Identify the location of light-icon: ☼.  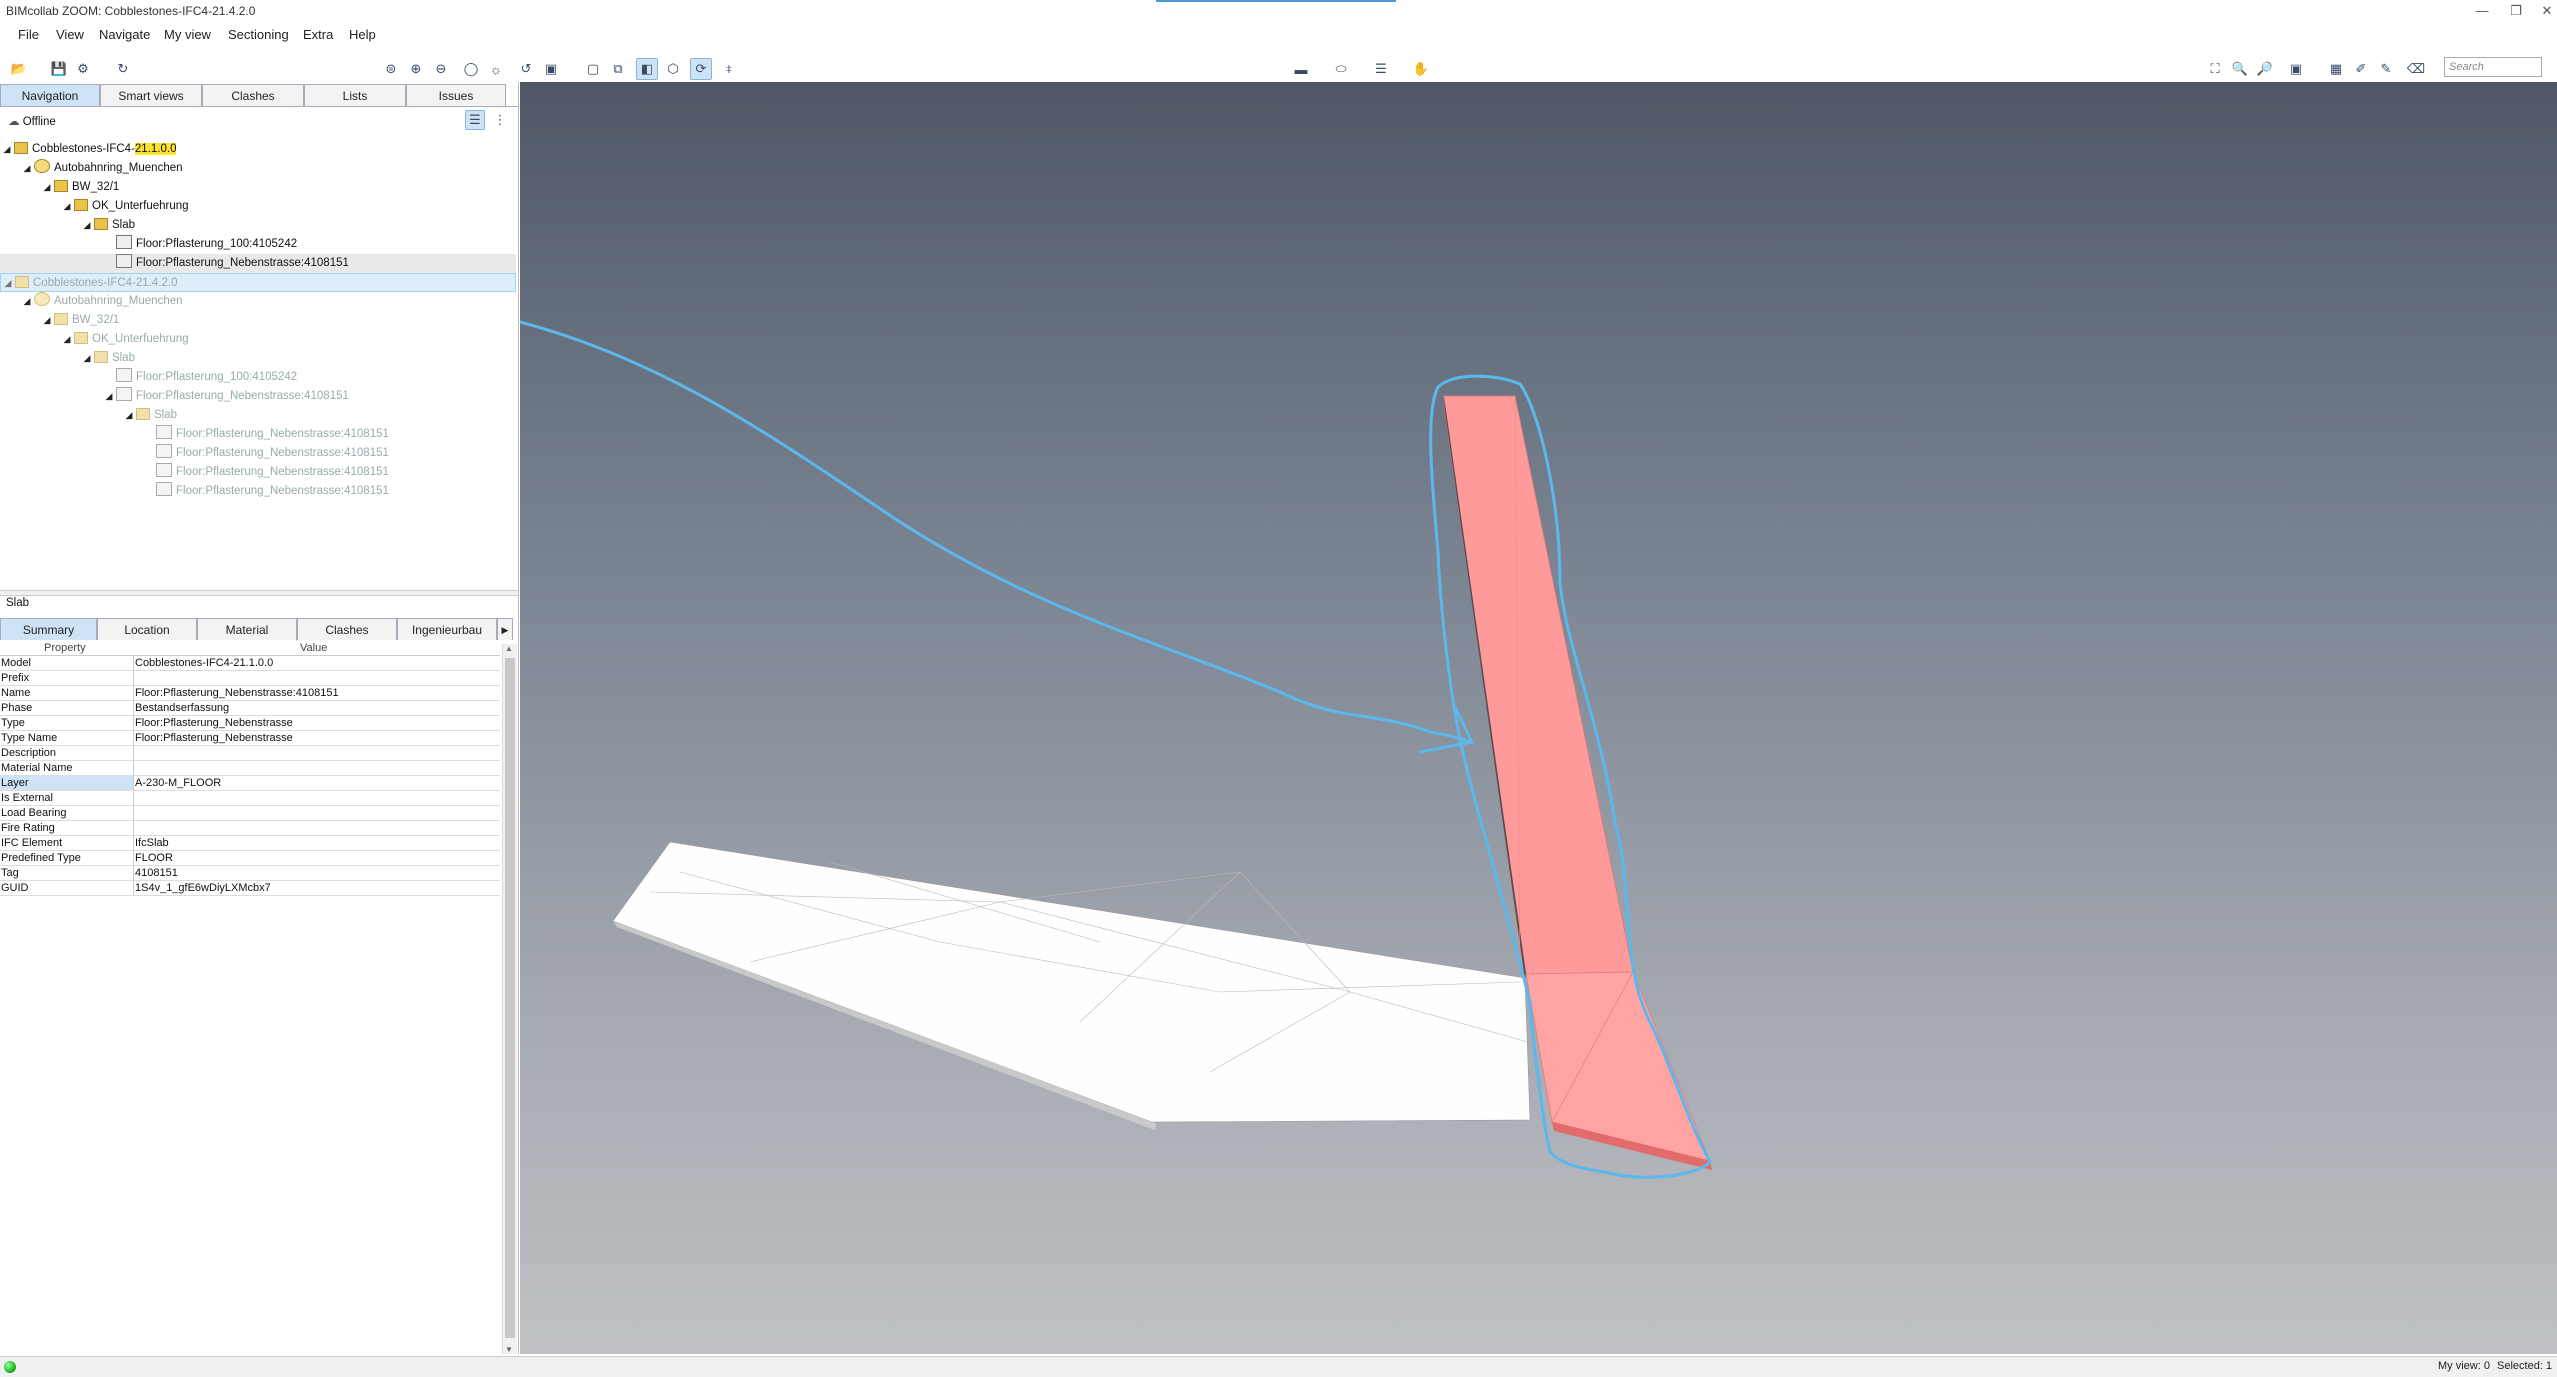
(496, 69).